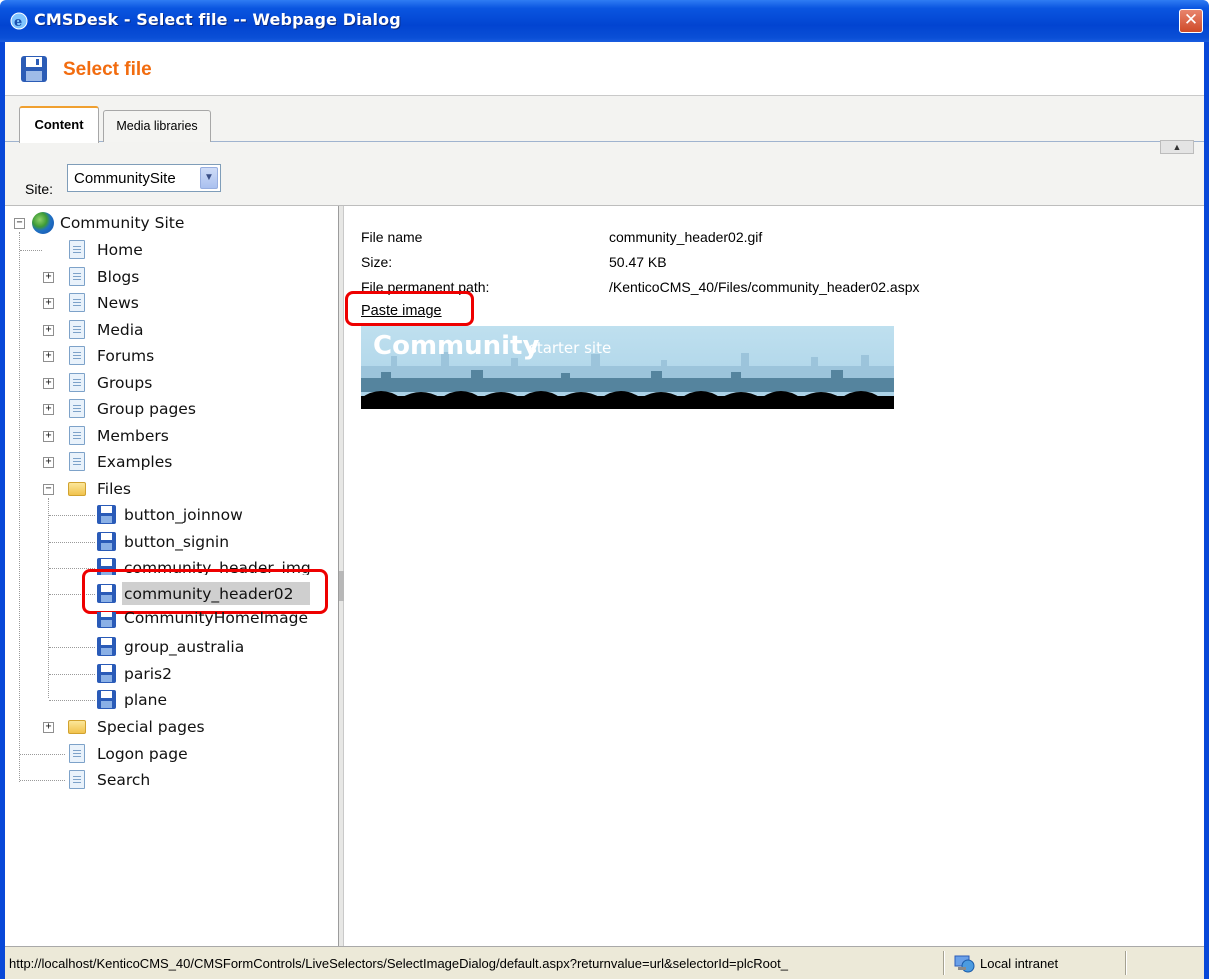 The height and width of the screenshot is (979, 1209). What do you see at coordinates (209, 178) in the screenshot?
I see `chevron-down-icon: ▼` at bounding box center [209, 178].